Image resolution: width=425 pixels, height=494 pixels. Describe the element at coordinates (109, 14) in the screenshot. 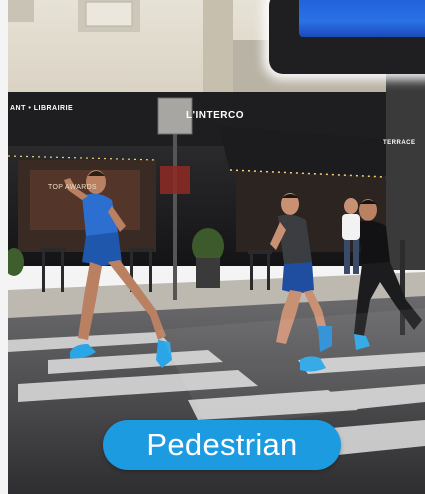

I see `window-center-shutter` at that location.